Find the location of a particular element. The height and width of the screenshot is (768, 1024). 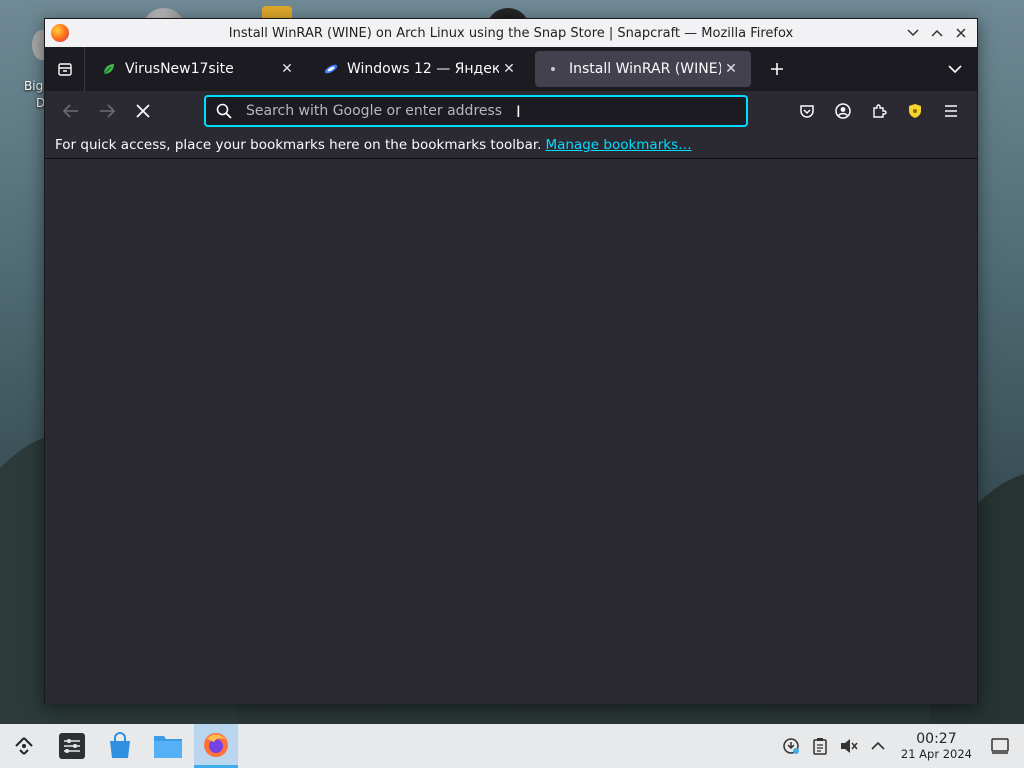

new-tab-button is located at coordinates (777, 69).